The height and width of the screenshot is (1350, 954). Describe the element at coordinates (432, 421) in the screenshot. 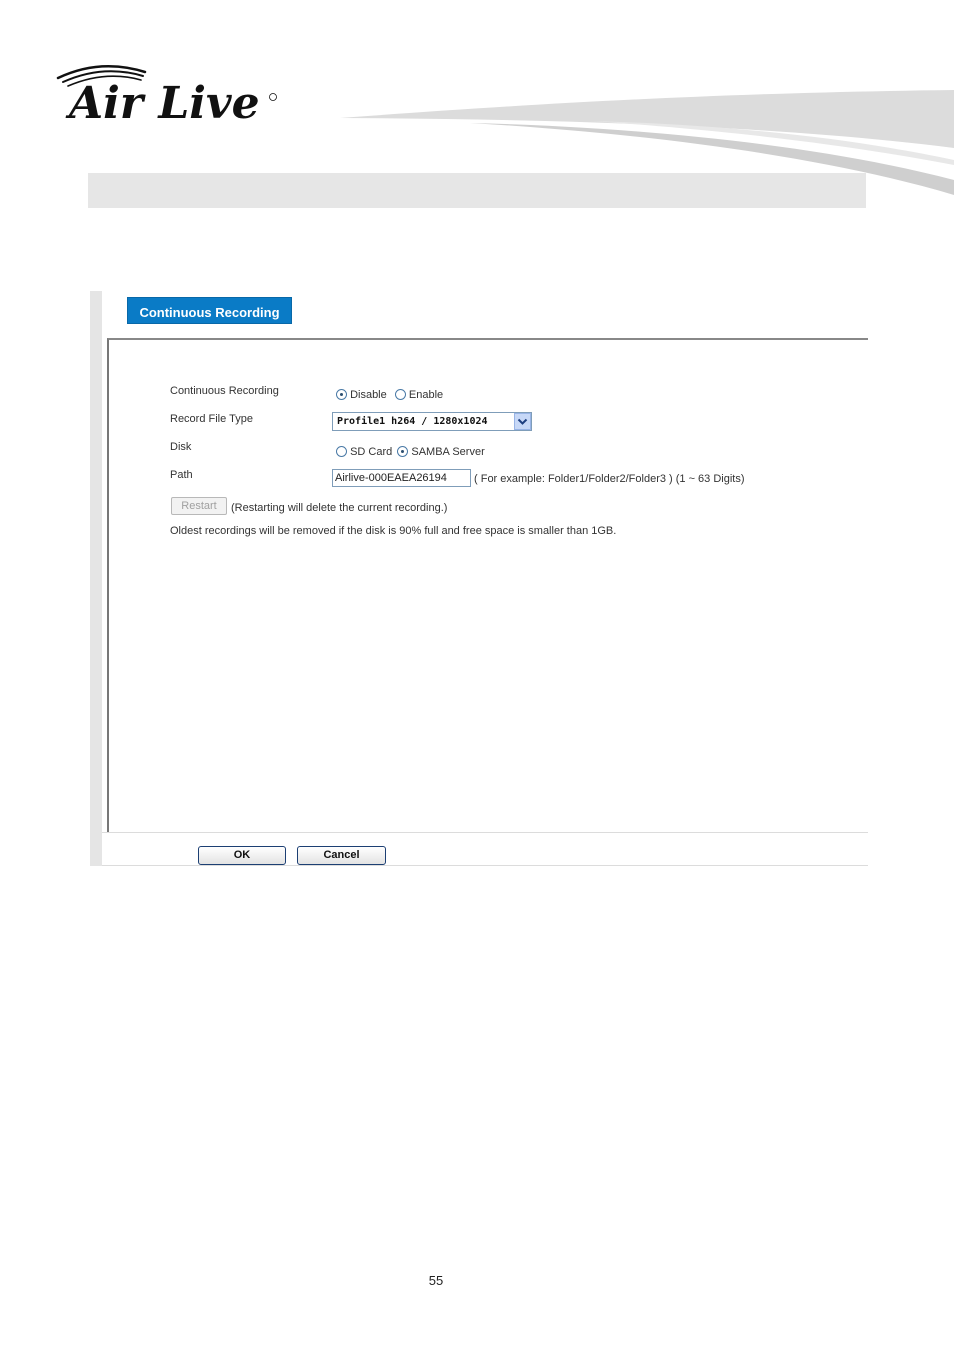

I see `record-file-type-select: Profile1 h264 / 1280x1024` at that location.